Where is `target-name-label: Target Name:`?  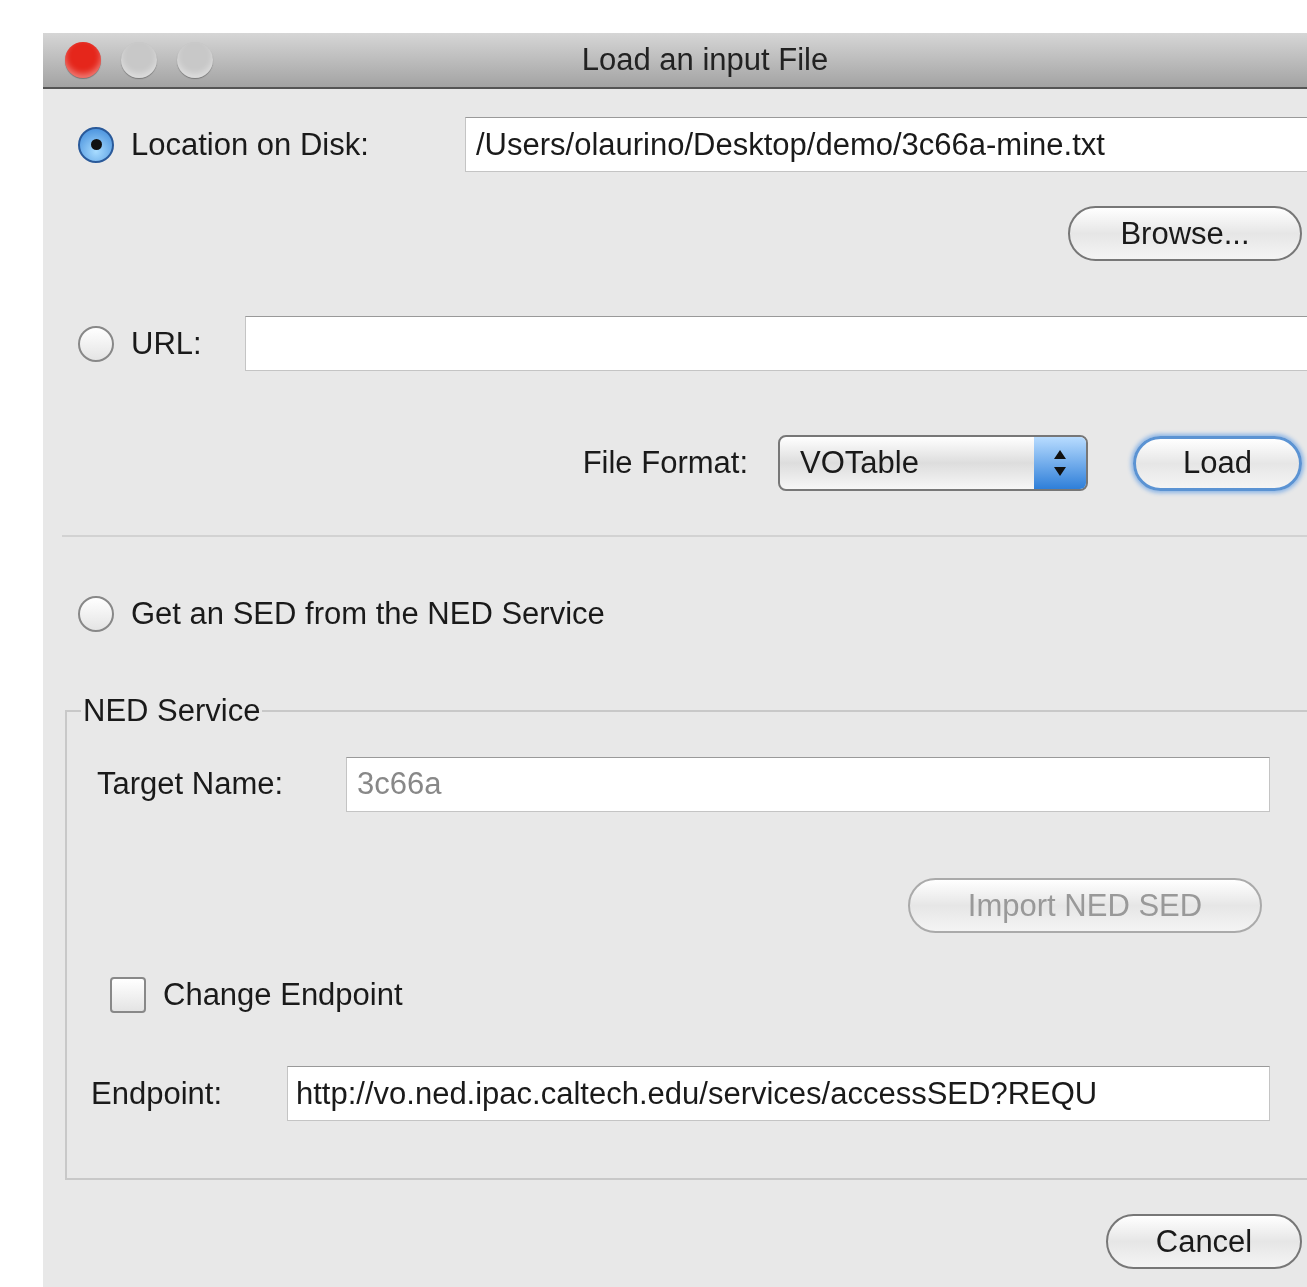
target-name-label: Target Name: is located at coordinates (191, 784).